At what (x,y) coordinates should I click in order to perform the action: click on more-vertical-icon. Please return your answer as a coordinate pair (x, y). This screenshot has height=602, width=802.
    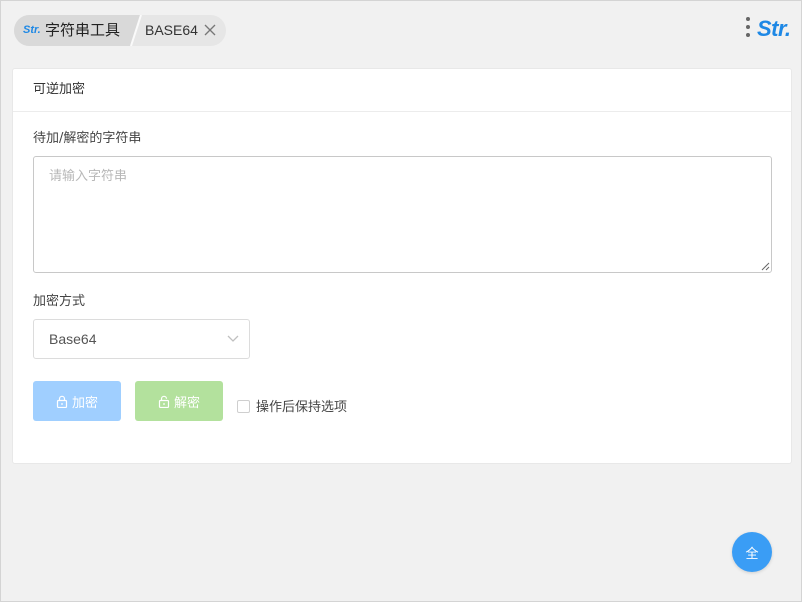
    Looking at the image, I should click on (748, 29).